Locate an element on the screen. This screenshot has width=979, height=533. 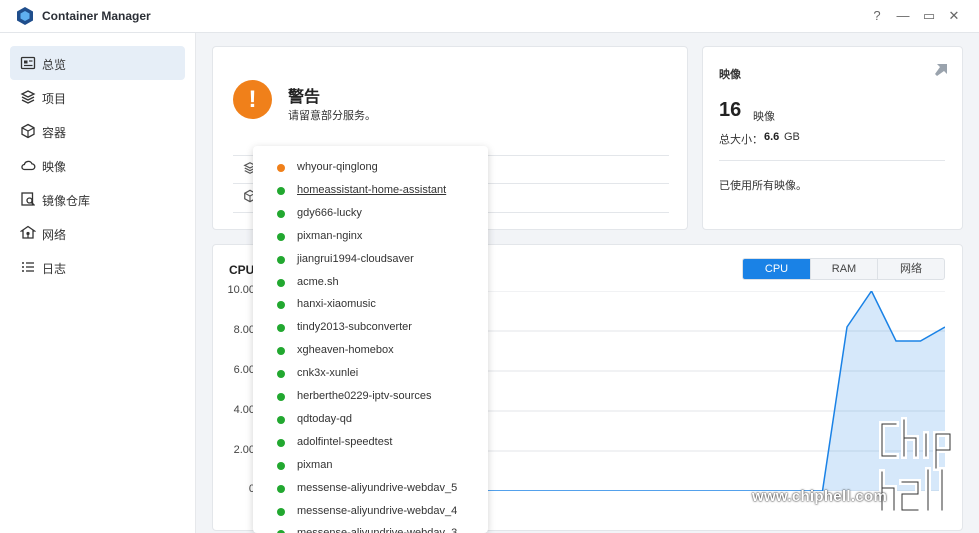
container-list-item: qdtoday-qd is located at coordinates (370, 420).